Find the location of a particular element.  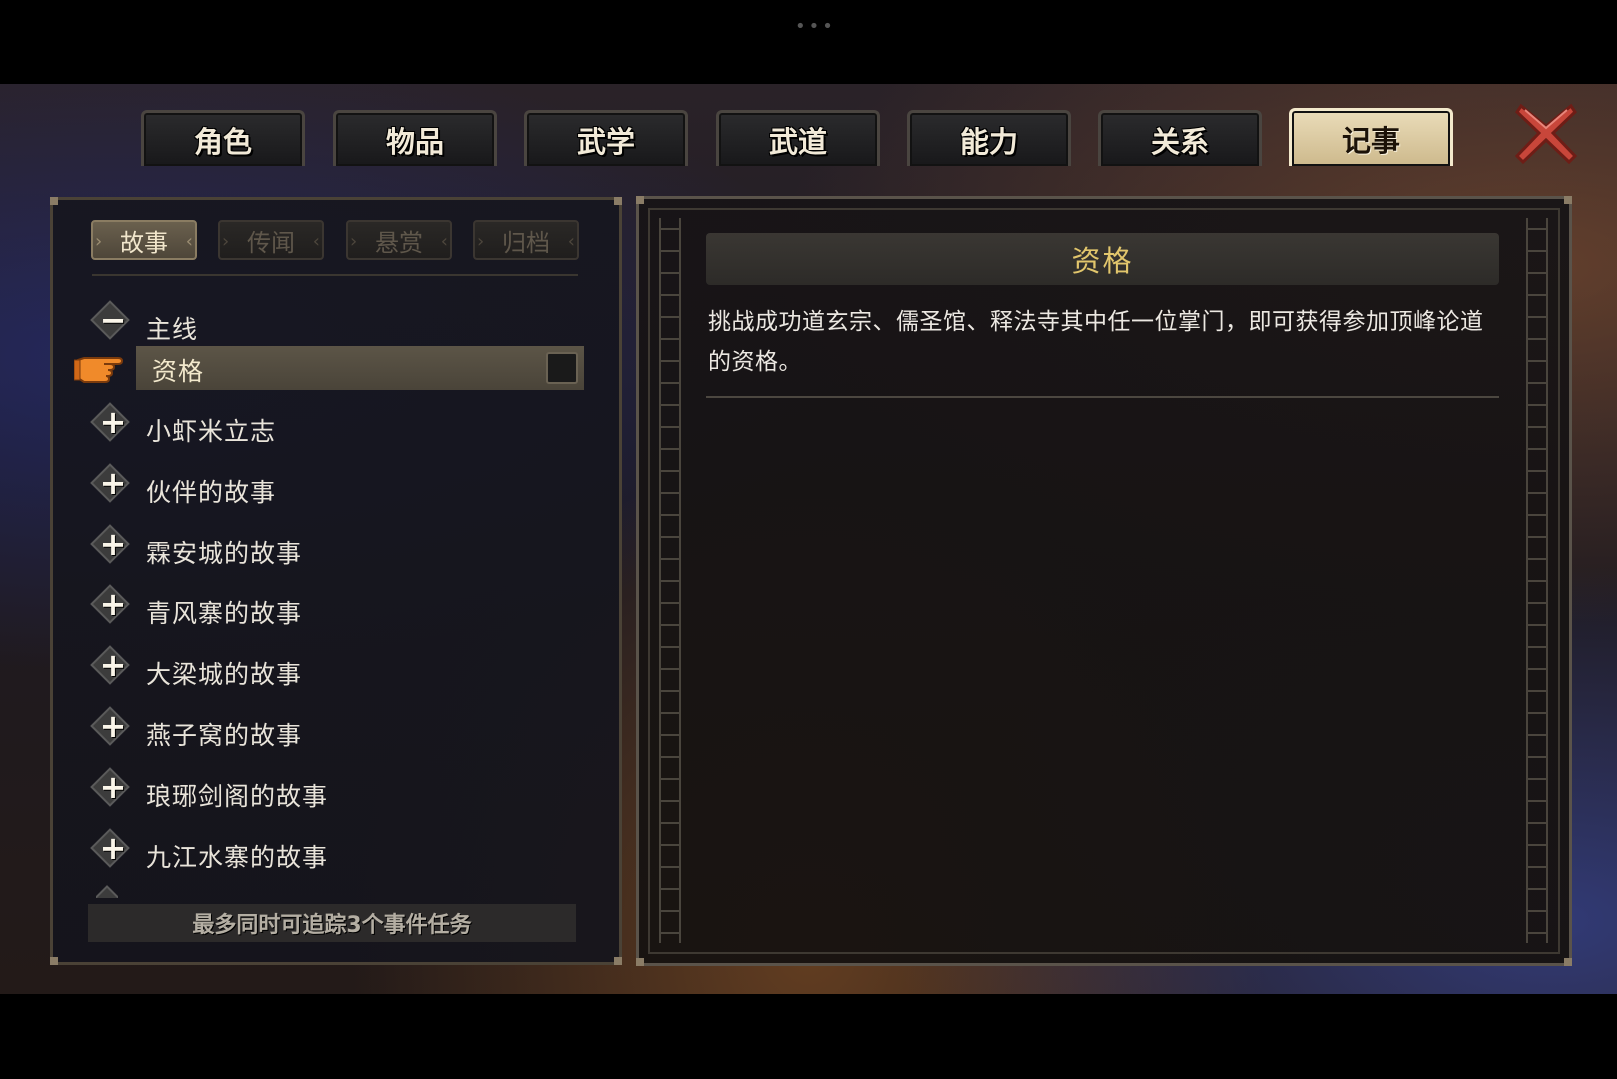

tree-group: + 九江水寨的故事 is located at coordinates (340, 852).